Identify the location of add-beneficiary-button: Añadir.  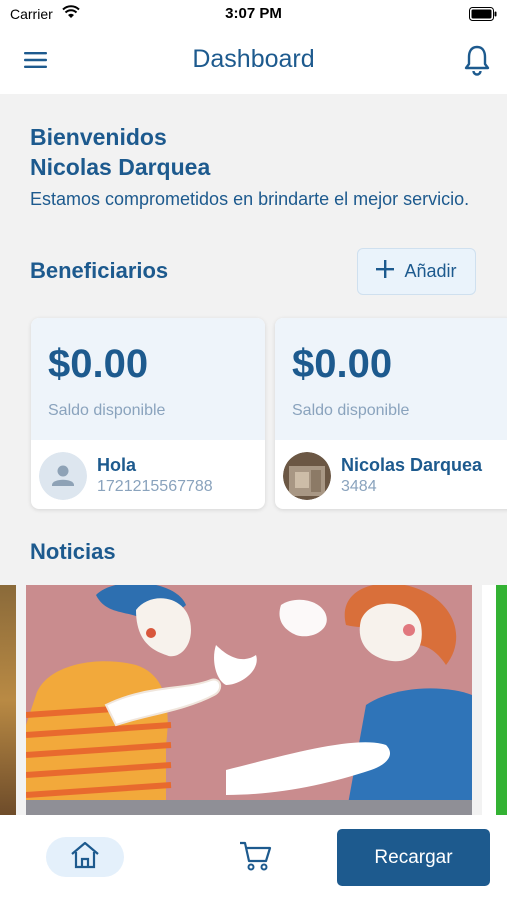
(416, 271).